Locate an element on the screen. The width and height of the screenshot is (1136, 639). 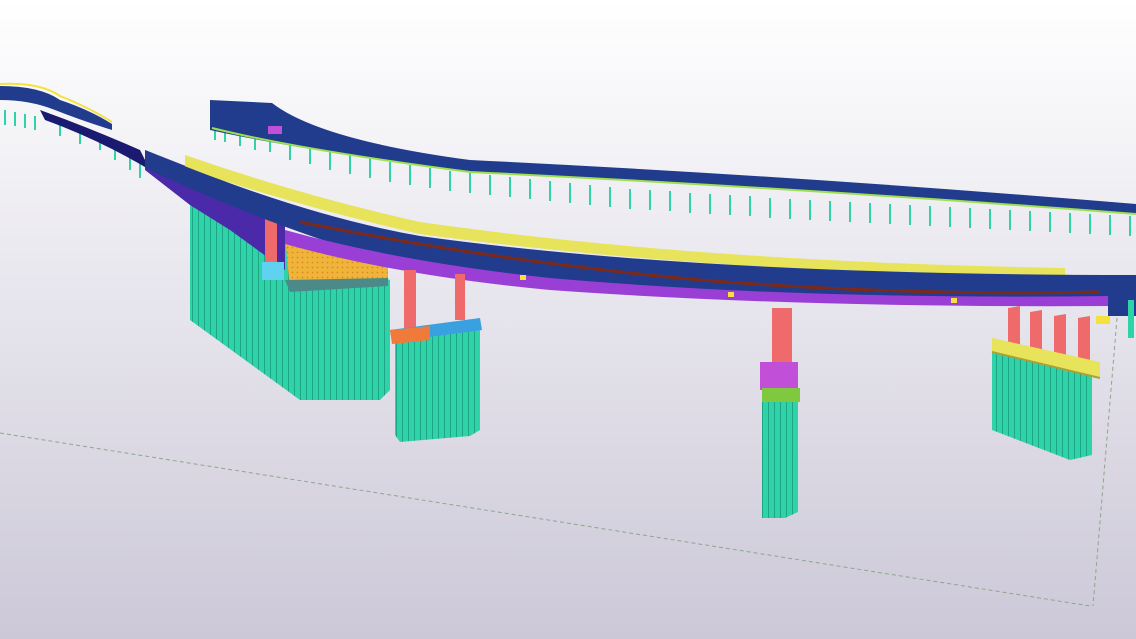
right-end-pile is located at coordinates (1131, 319).